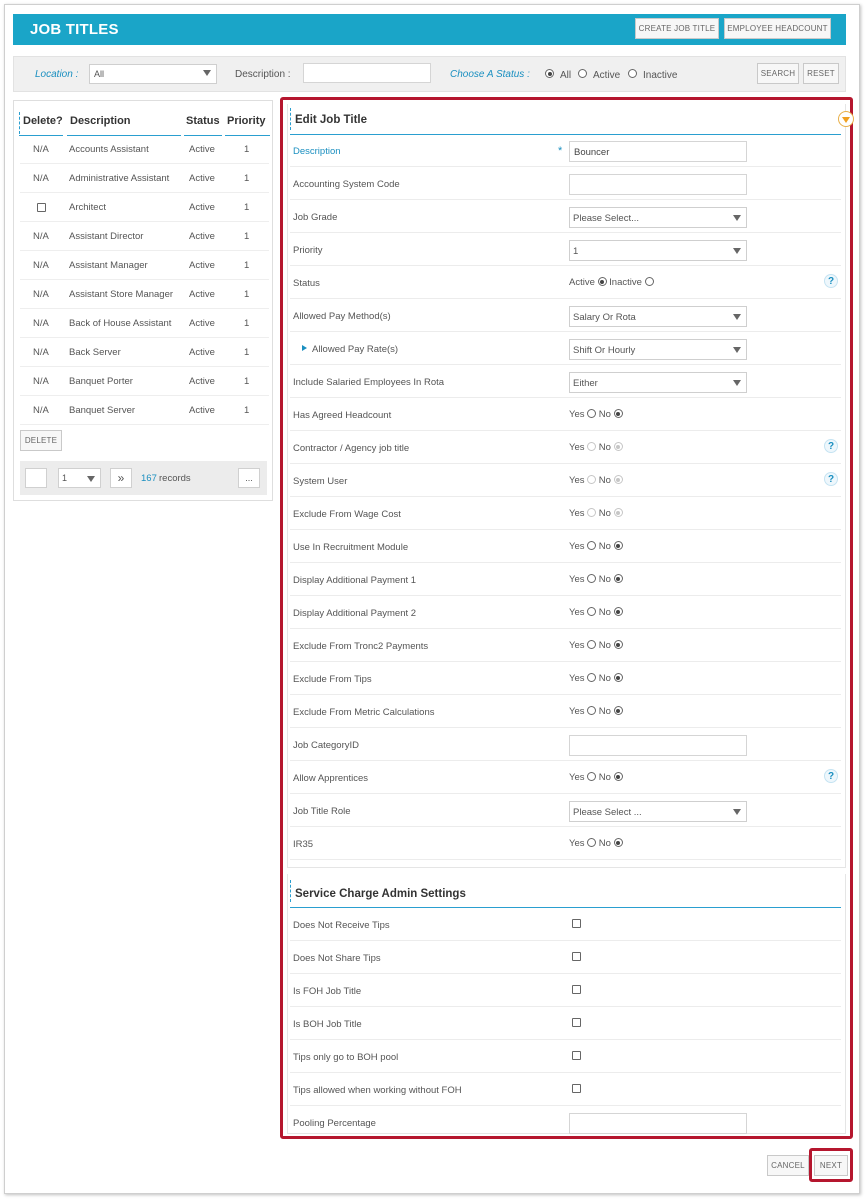 Image resolution: width=866 pixels, height=1201 pixels. What do you see at coordinates (592, 578) in the screenshot?
I see `display-additional-payment-1-yes-radio` at bounding box center [592, 578].